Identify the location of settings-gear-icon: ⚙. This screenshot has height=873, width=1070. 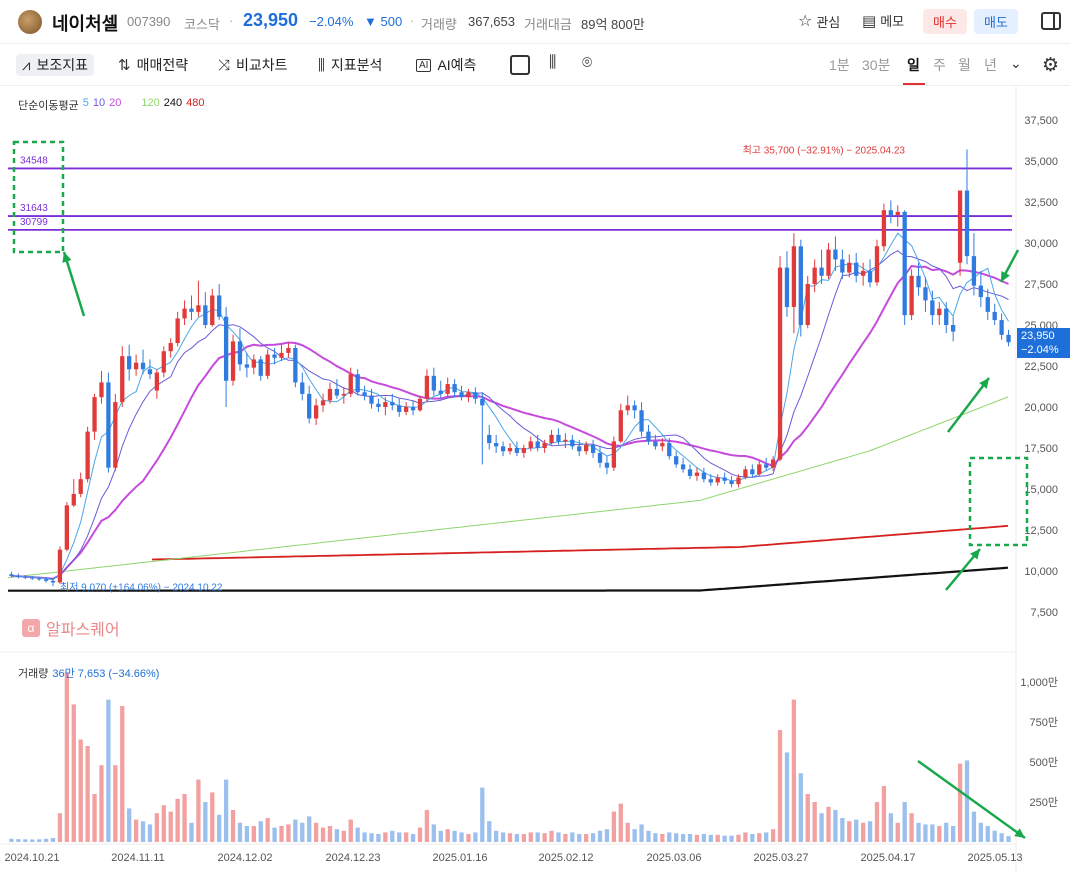
(1050, 65).